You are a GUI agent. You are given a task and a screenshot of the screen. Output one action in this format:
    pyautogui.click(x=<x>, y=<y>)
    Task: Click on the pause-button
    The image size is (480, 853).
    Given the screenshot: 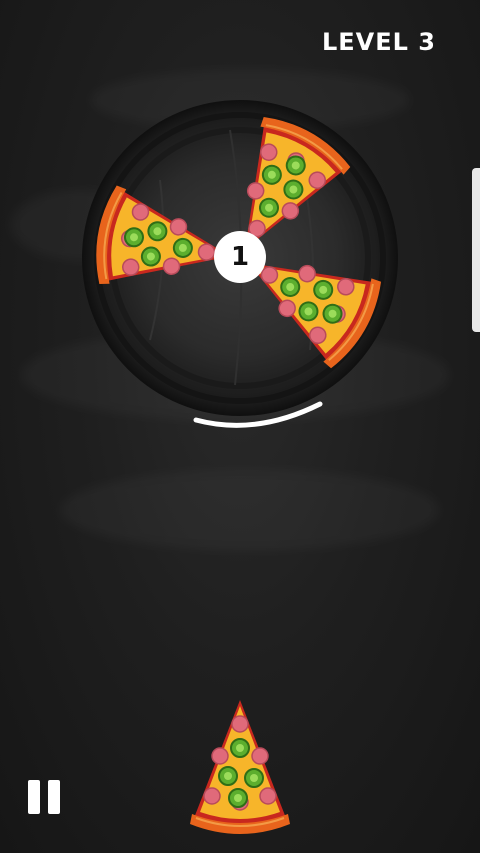 What is the action you would take?
    pyautogui.click(x=45, y=797)
    